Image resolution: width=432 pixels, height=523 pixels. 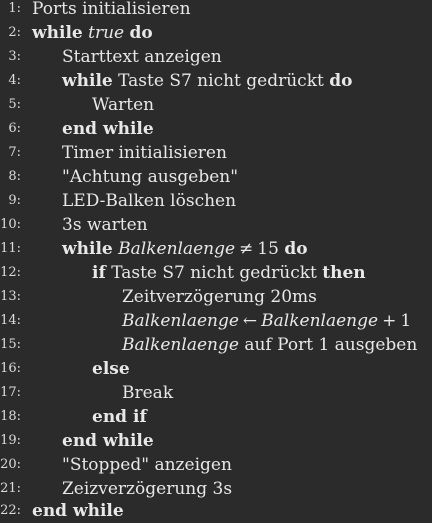 I want to click on statement-text: Warten, so click(x=123, y=105).